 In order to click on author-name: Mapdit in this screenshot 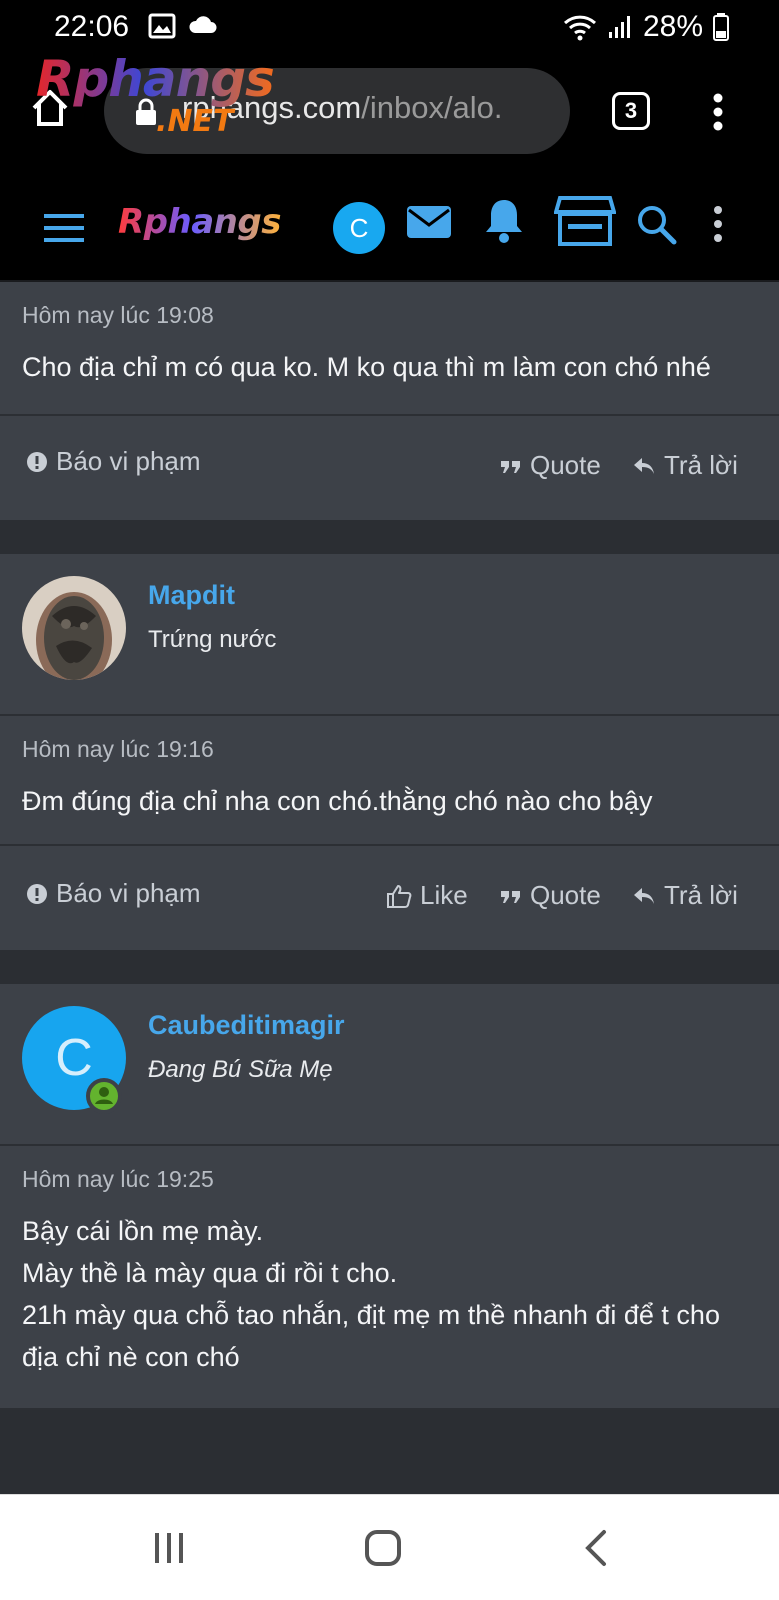, I will do `click(191, 595)`.